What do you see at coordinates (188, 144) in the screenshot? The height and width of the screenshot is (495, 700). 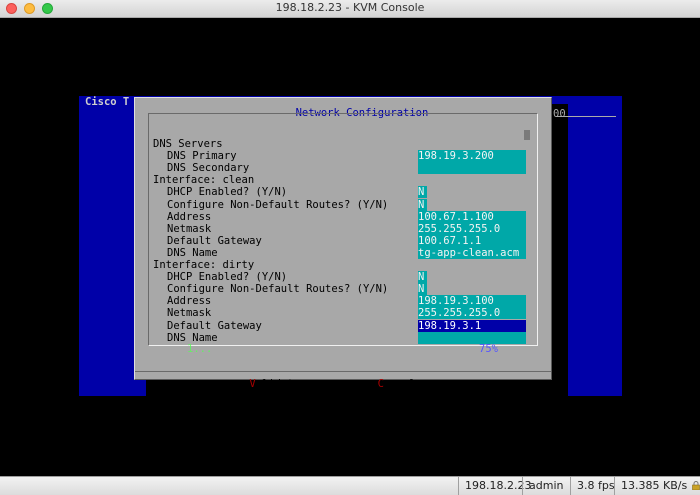 I see `section-heading: DNS Servers` at bounding box center [188, 144].